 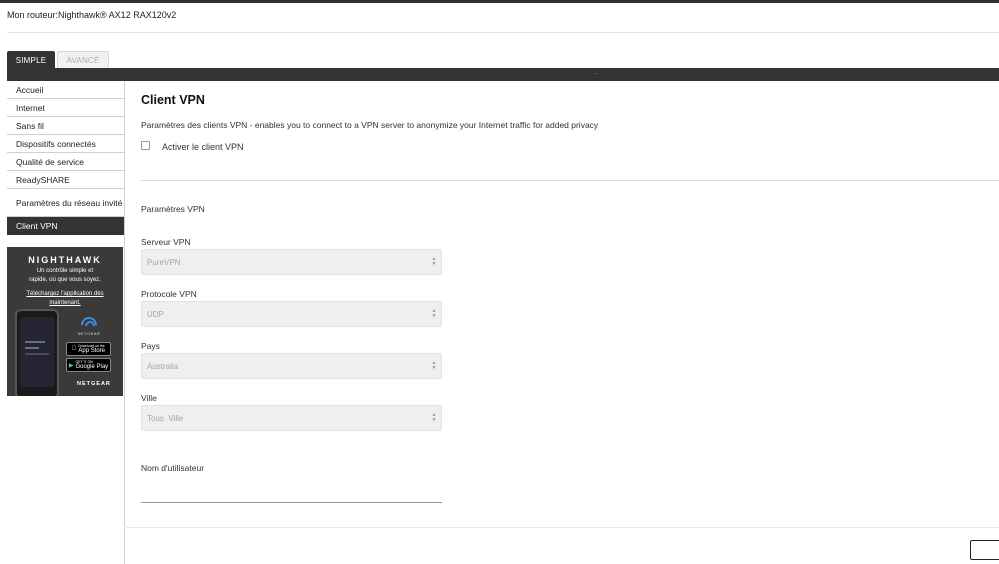 What do you see at coordinates (173, 209) in the screenshot?
I see `section-title: Paramètres VPN` at bounding box center [173, 209].